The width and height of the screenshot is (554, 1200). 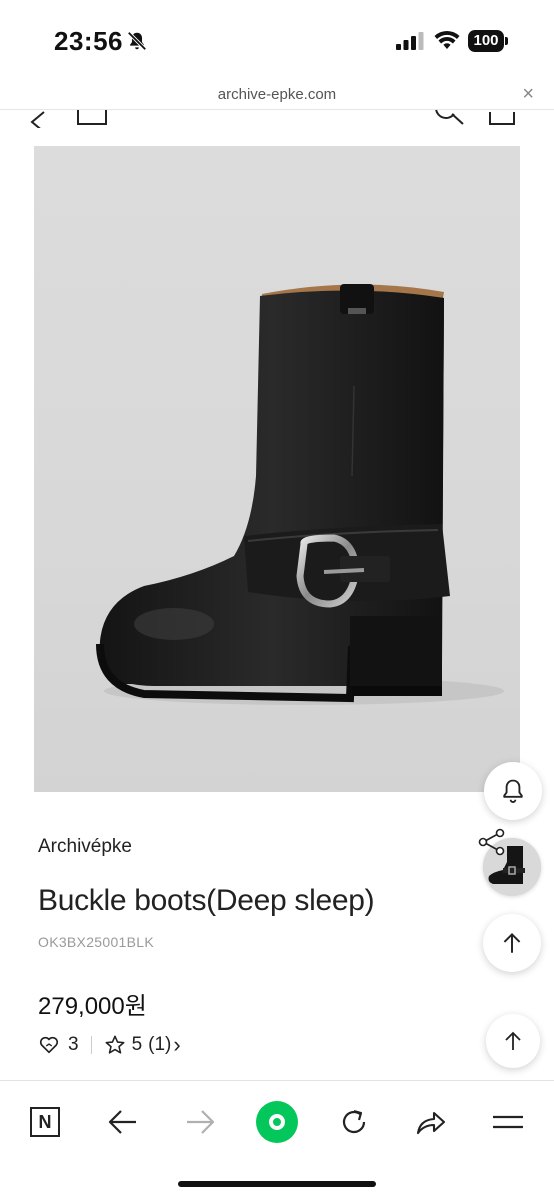 I want to click on status-bar: 23:56 100, so click(x=277, y=40).